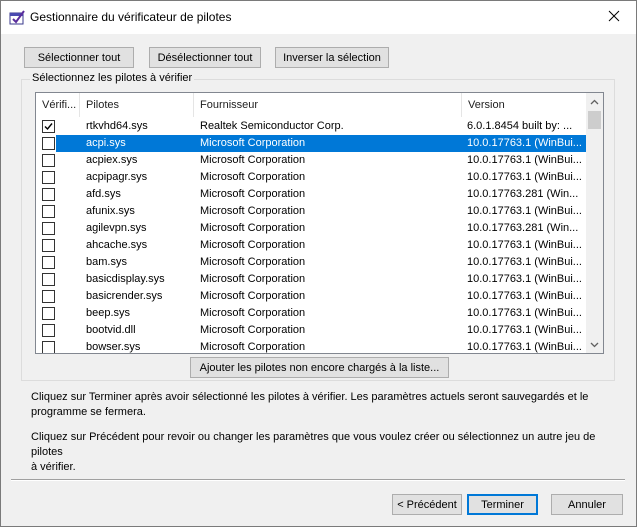 The height and width of the screenshot is (527, 637). I want to click on finish-info-line-2: programme se fermera., so click(88, 412).